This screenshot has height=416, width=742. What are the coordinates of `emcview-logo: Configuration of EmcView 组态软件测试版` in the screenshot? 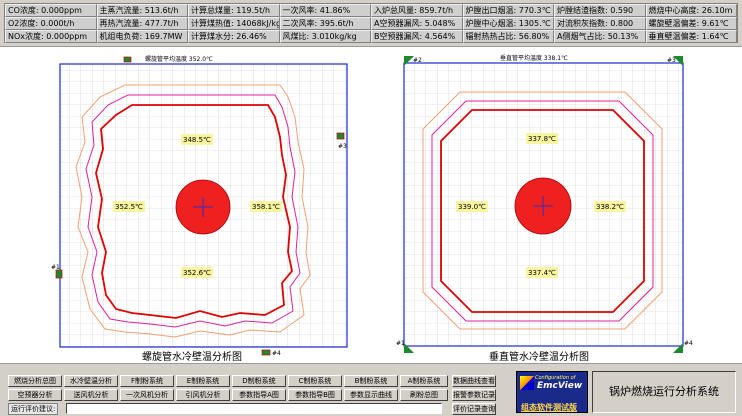 It's located at (552, 392).